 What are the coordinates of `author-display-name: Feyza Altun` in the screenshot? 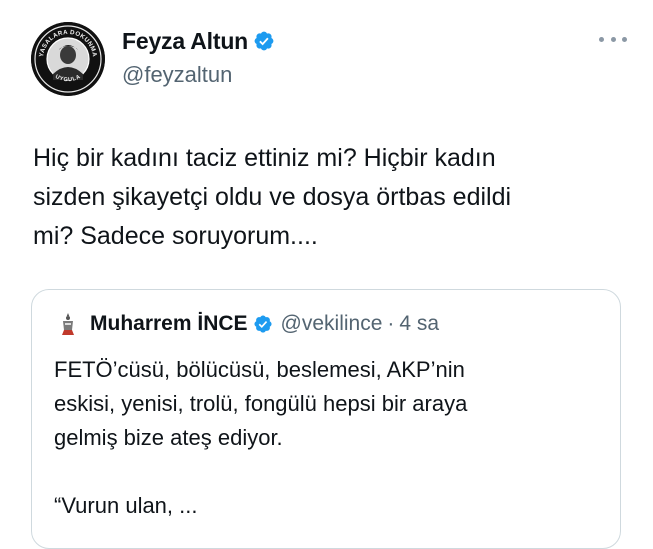 It's located at (185, 41).